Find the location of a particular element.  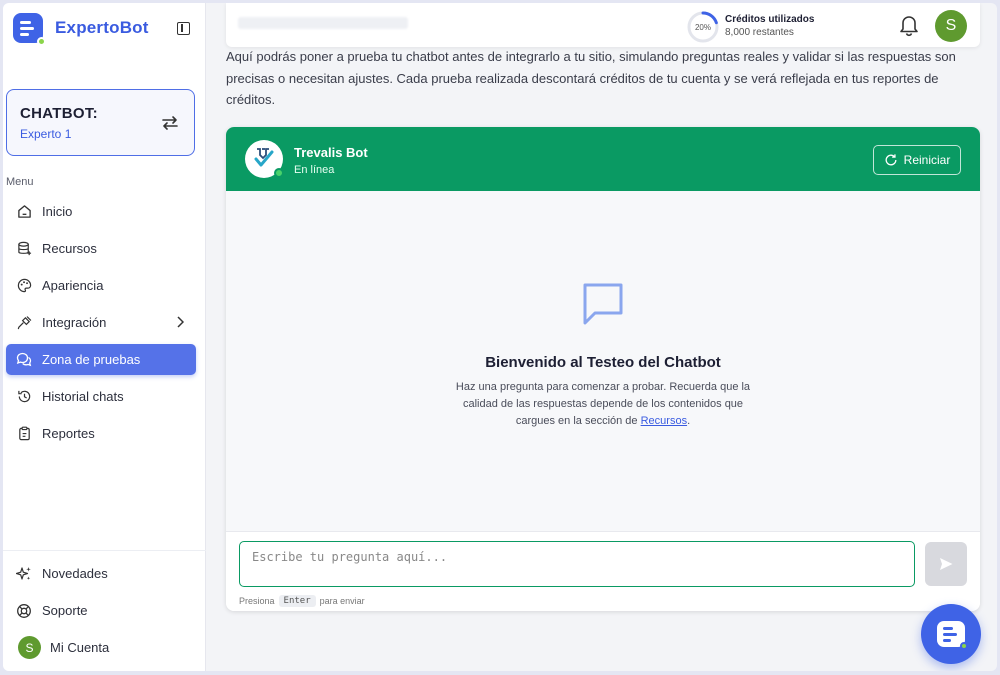

recursos-link: Recursos is located at coordinates (664, 421).